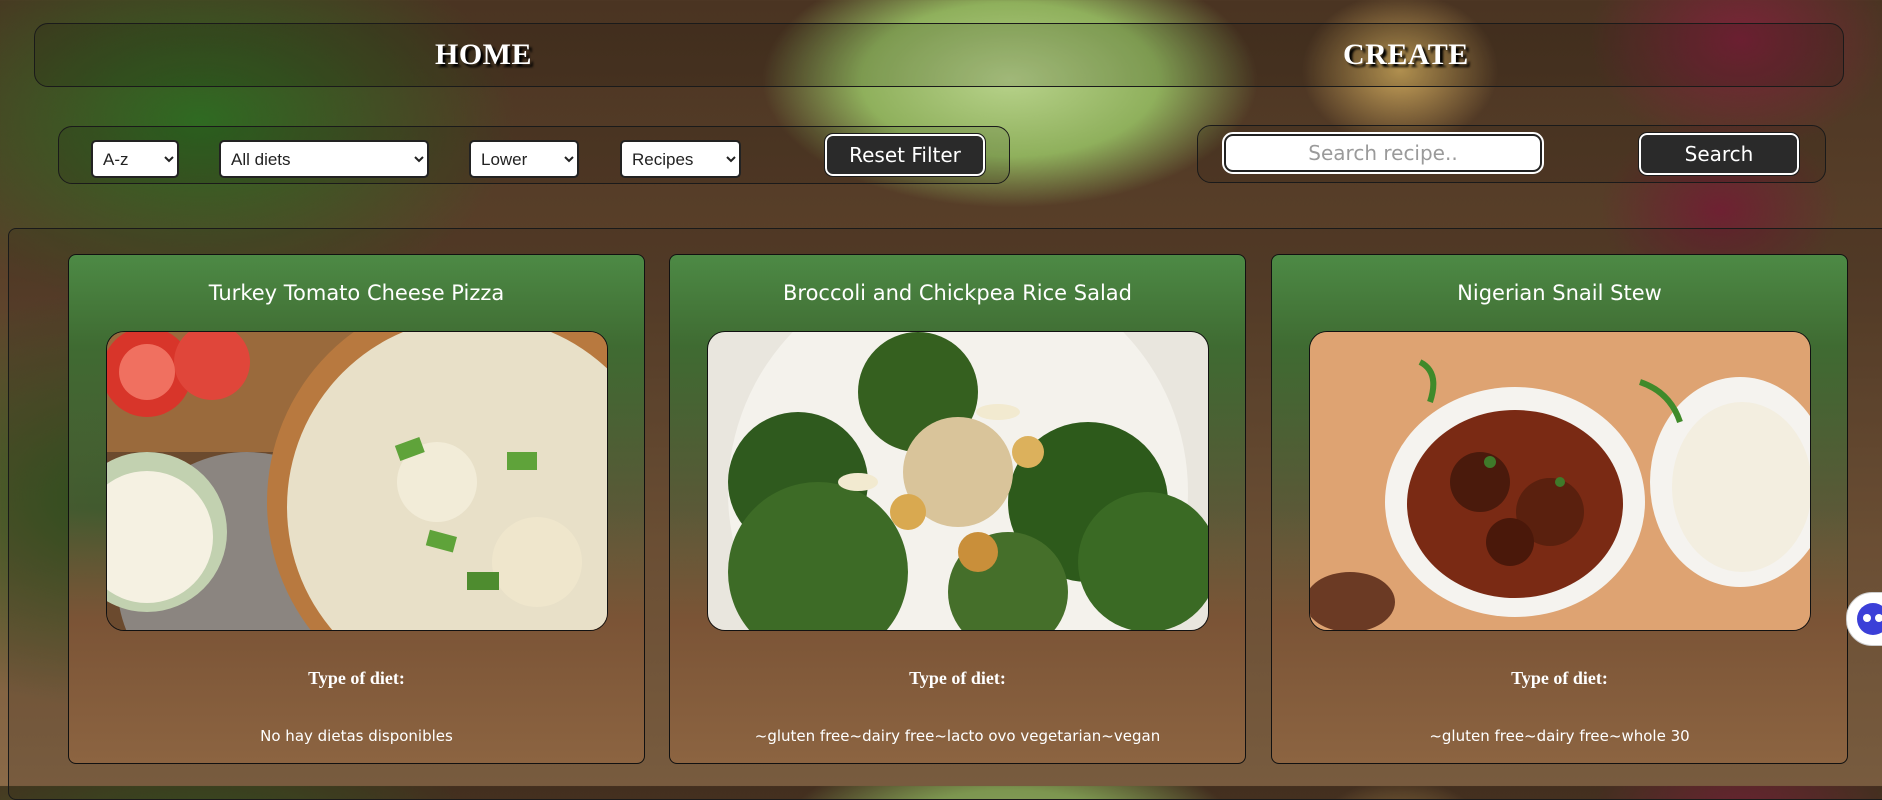 This screenshot has width=1882, height=800. I want to click on diet-list: No hay dietas disponibles, so click(356, 736).